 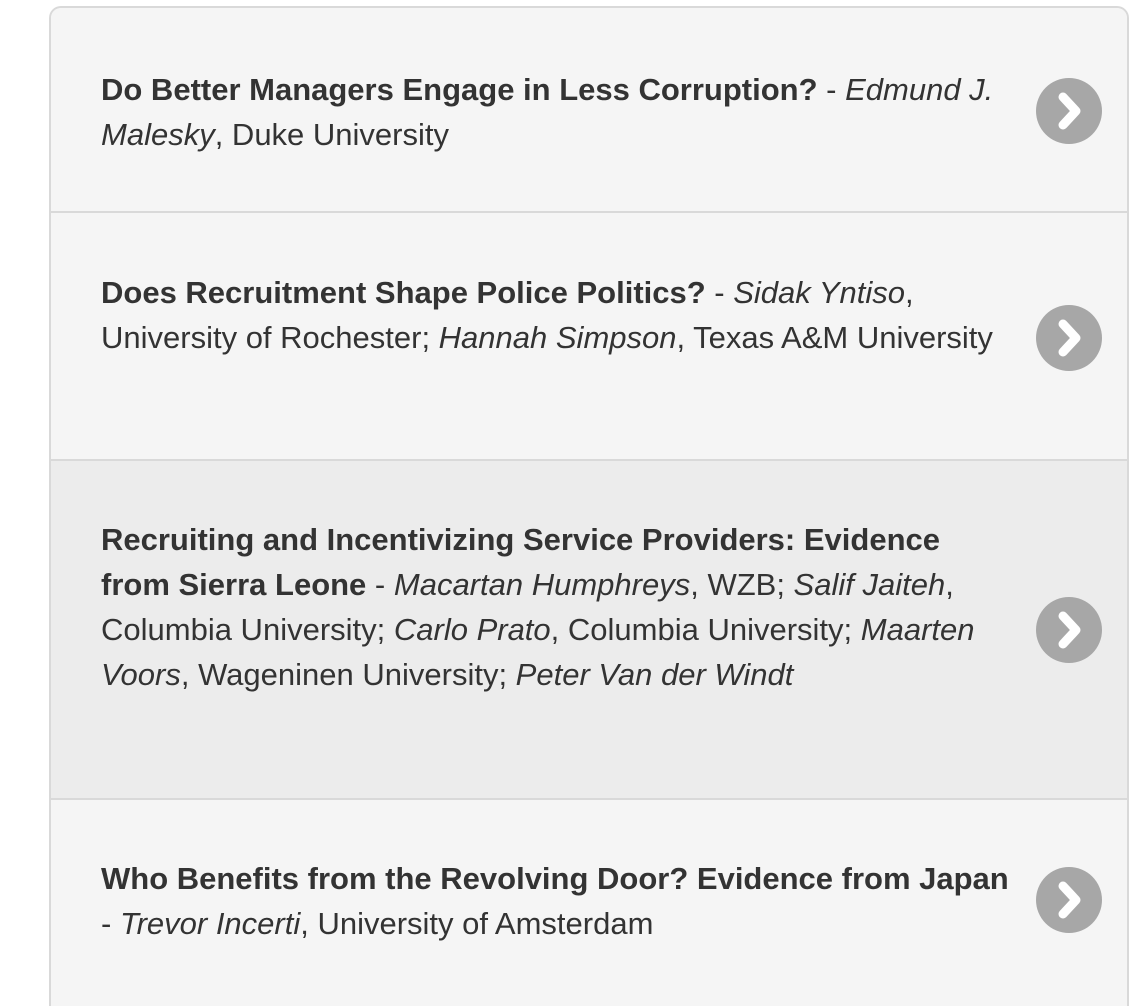 What do you see at coordinates (331, 134) in the screenshot?
I see `author-affiliation: , Duke University` at bounding box center [331, 134].